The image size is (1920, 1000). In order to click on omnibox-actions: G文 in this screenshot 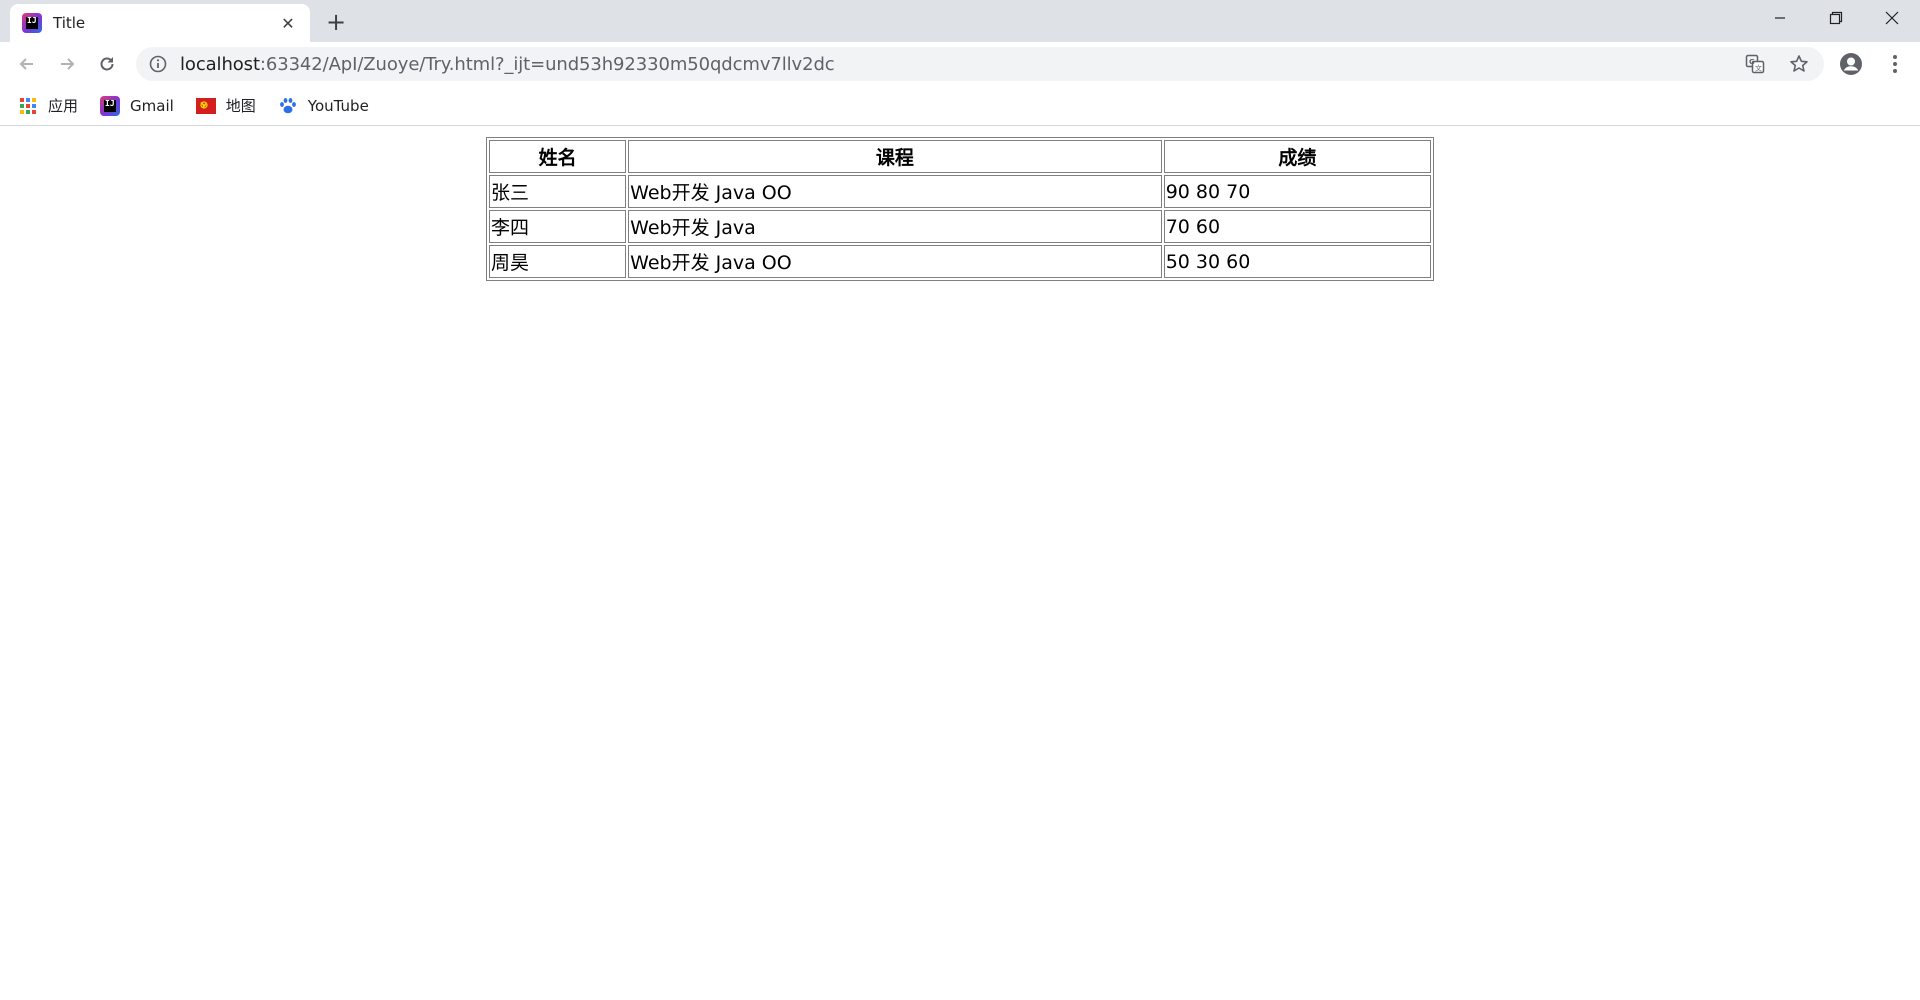, I will do `click(1777, 64)`.